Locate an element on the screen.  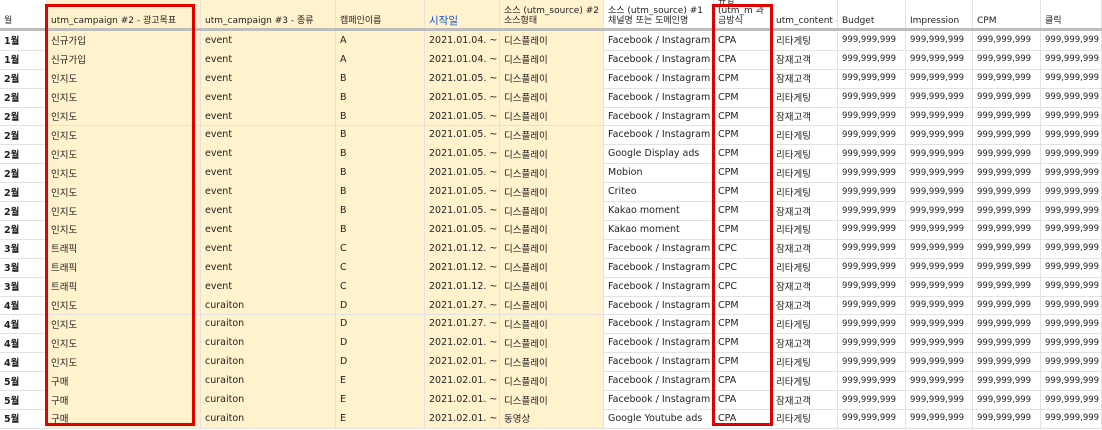
cell-month: 5월 is located at coordinates (23, 418).